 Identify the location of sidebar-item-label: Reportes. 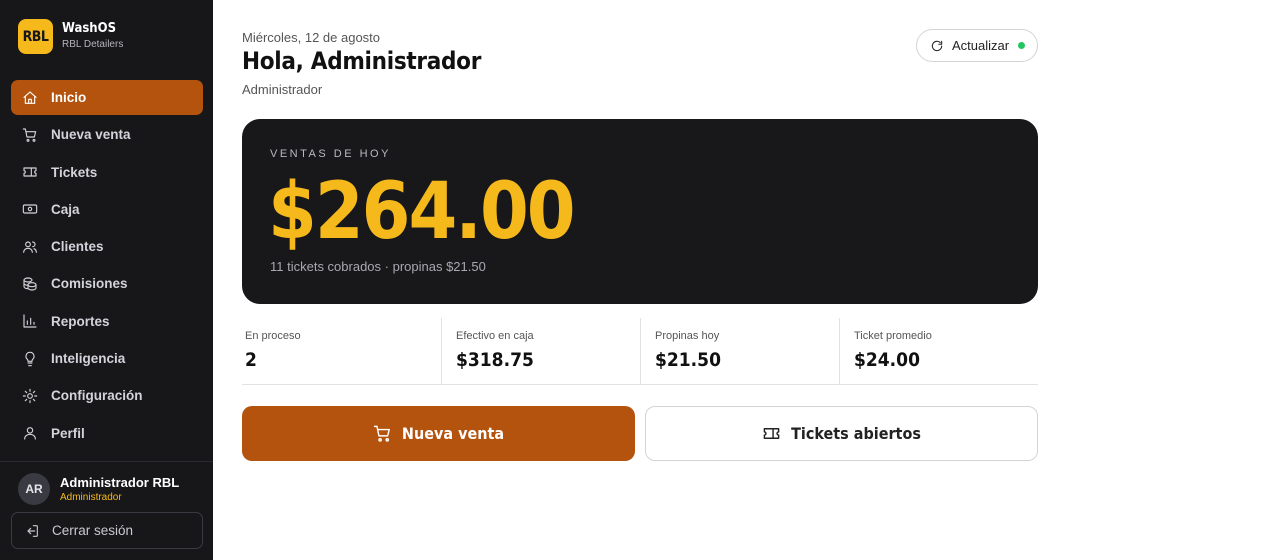
(80, 321).